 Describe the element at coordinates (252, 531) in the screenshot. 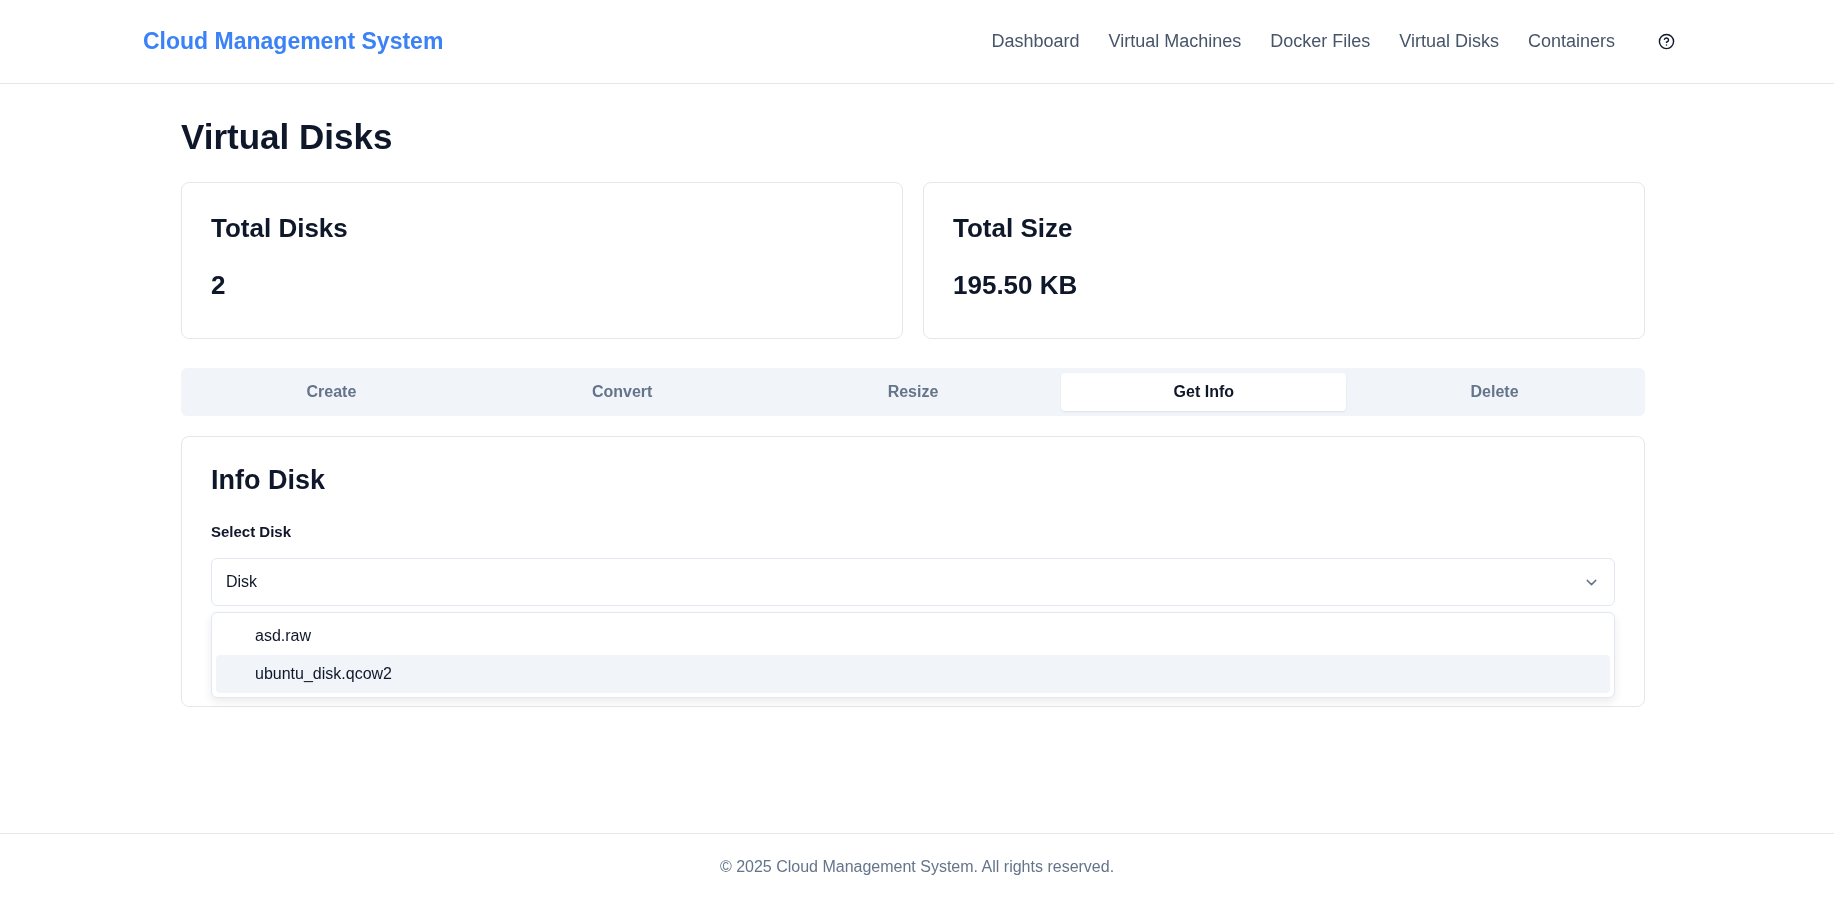

I see `field-label: Select Disk` at that location.